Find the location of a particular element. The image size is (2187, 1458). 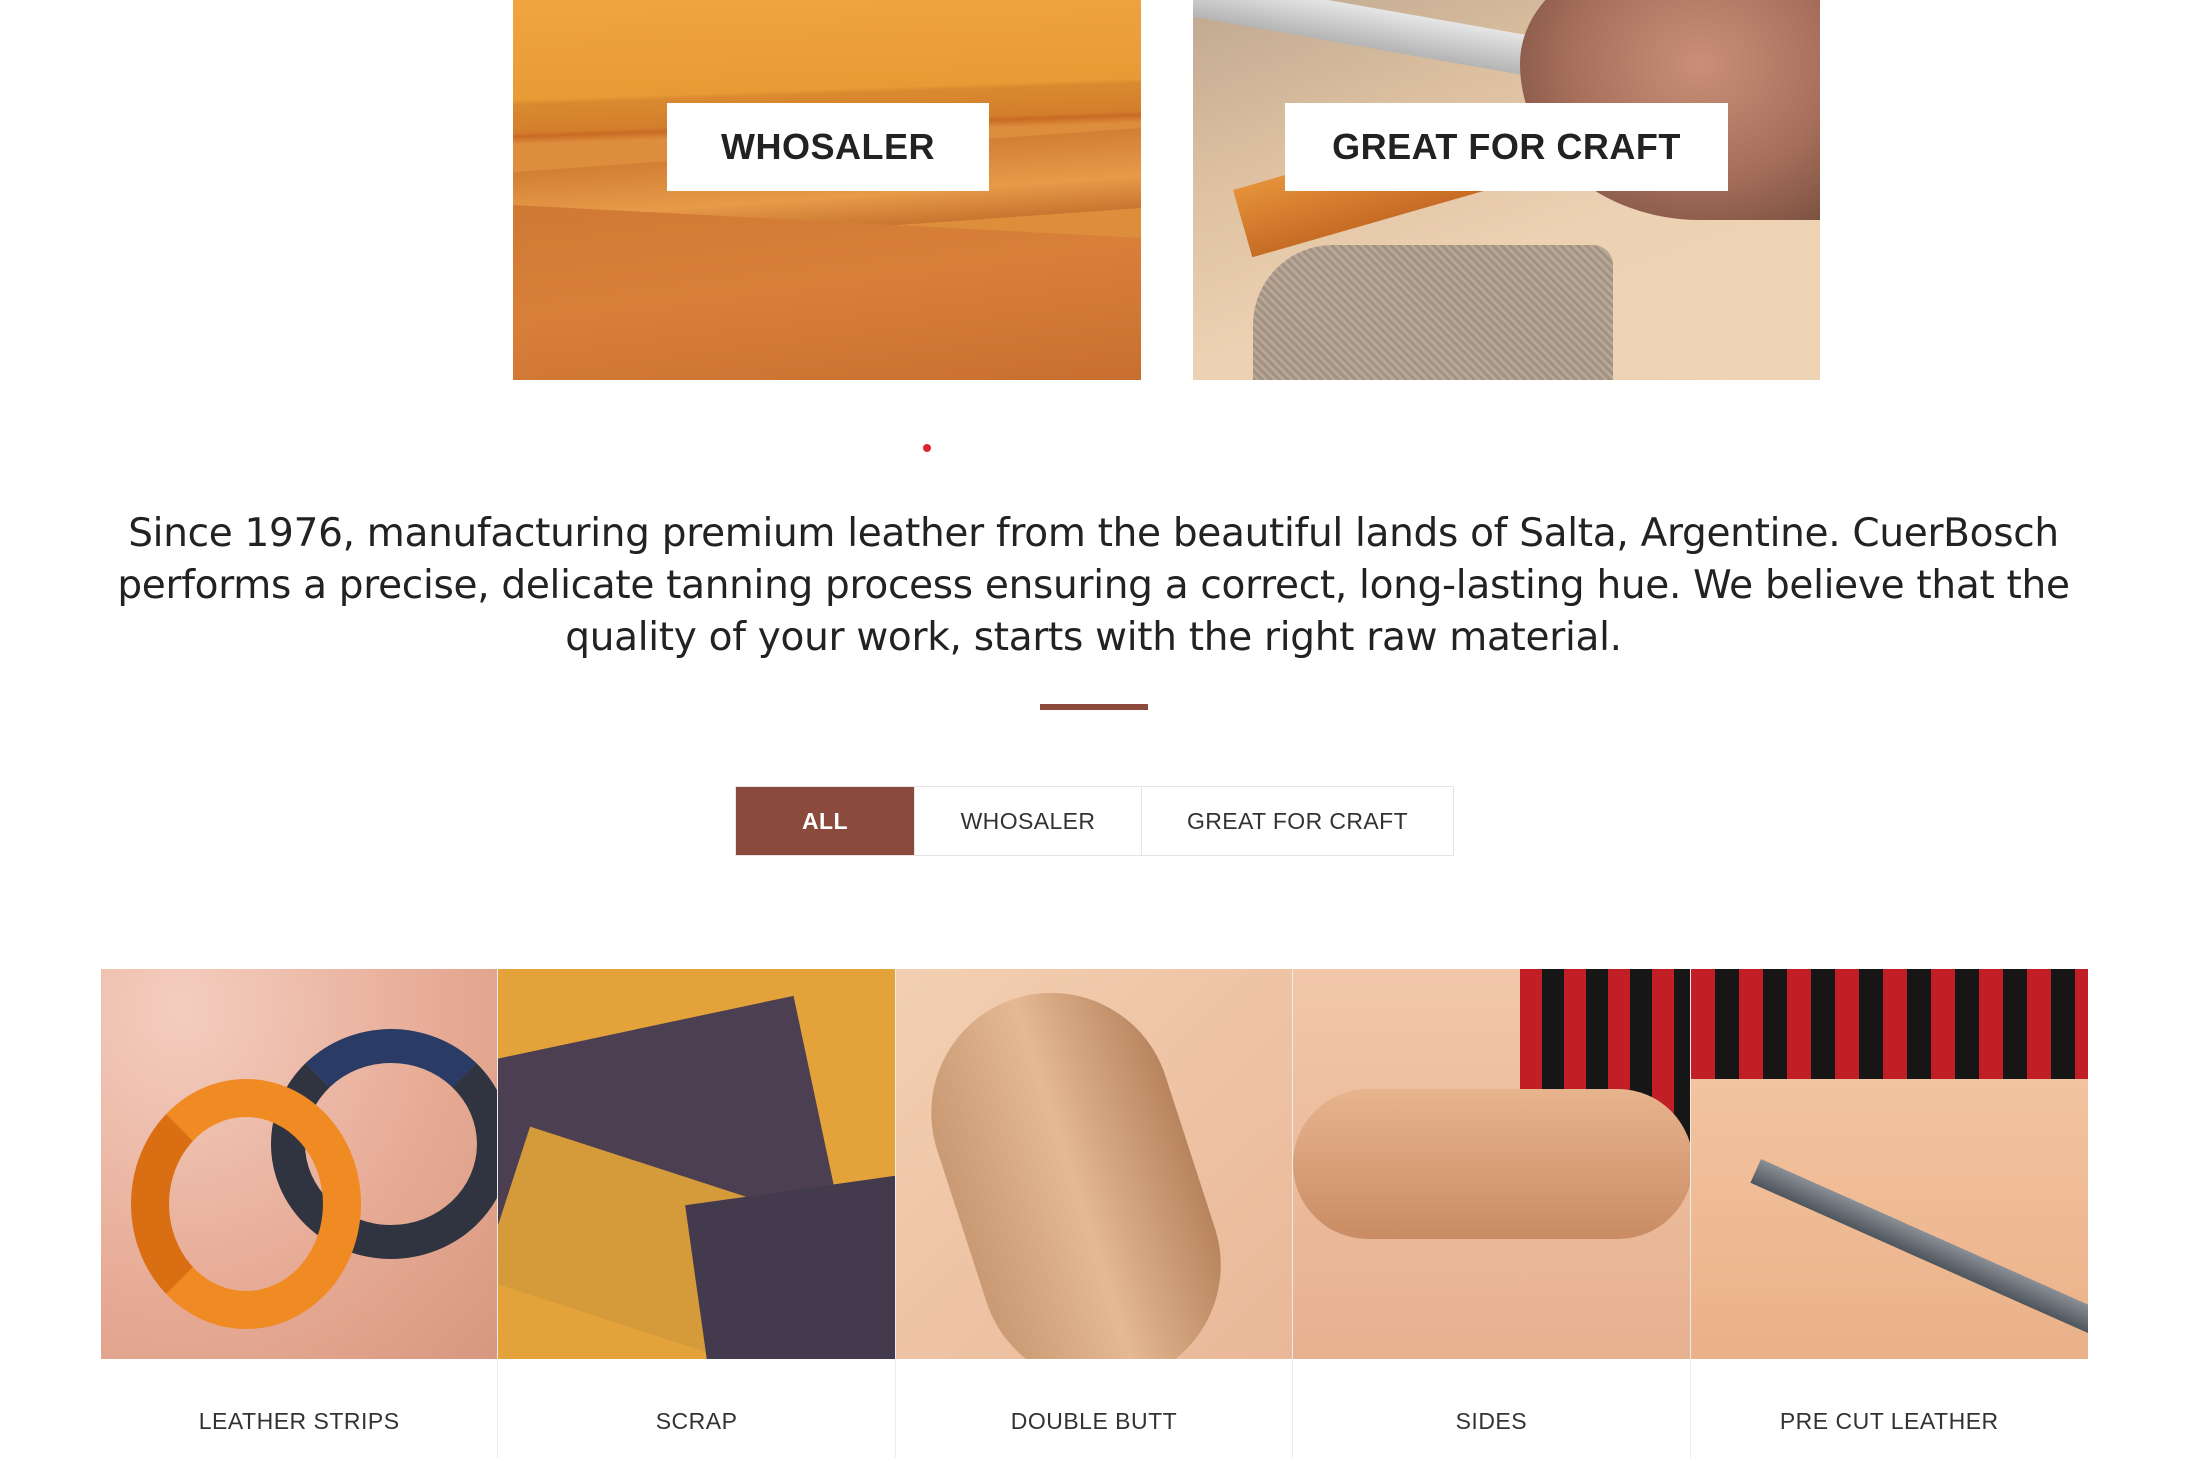

product-card-pre-cut-leather: PRE CUT LEATHER is located at coordinates (1889, 1213).